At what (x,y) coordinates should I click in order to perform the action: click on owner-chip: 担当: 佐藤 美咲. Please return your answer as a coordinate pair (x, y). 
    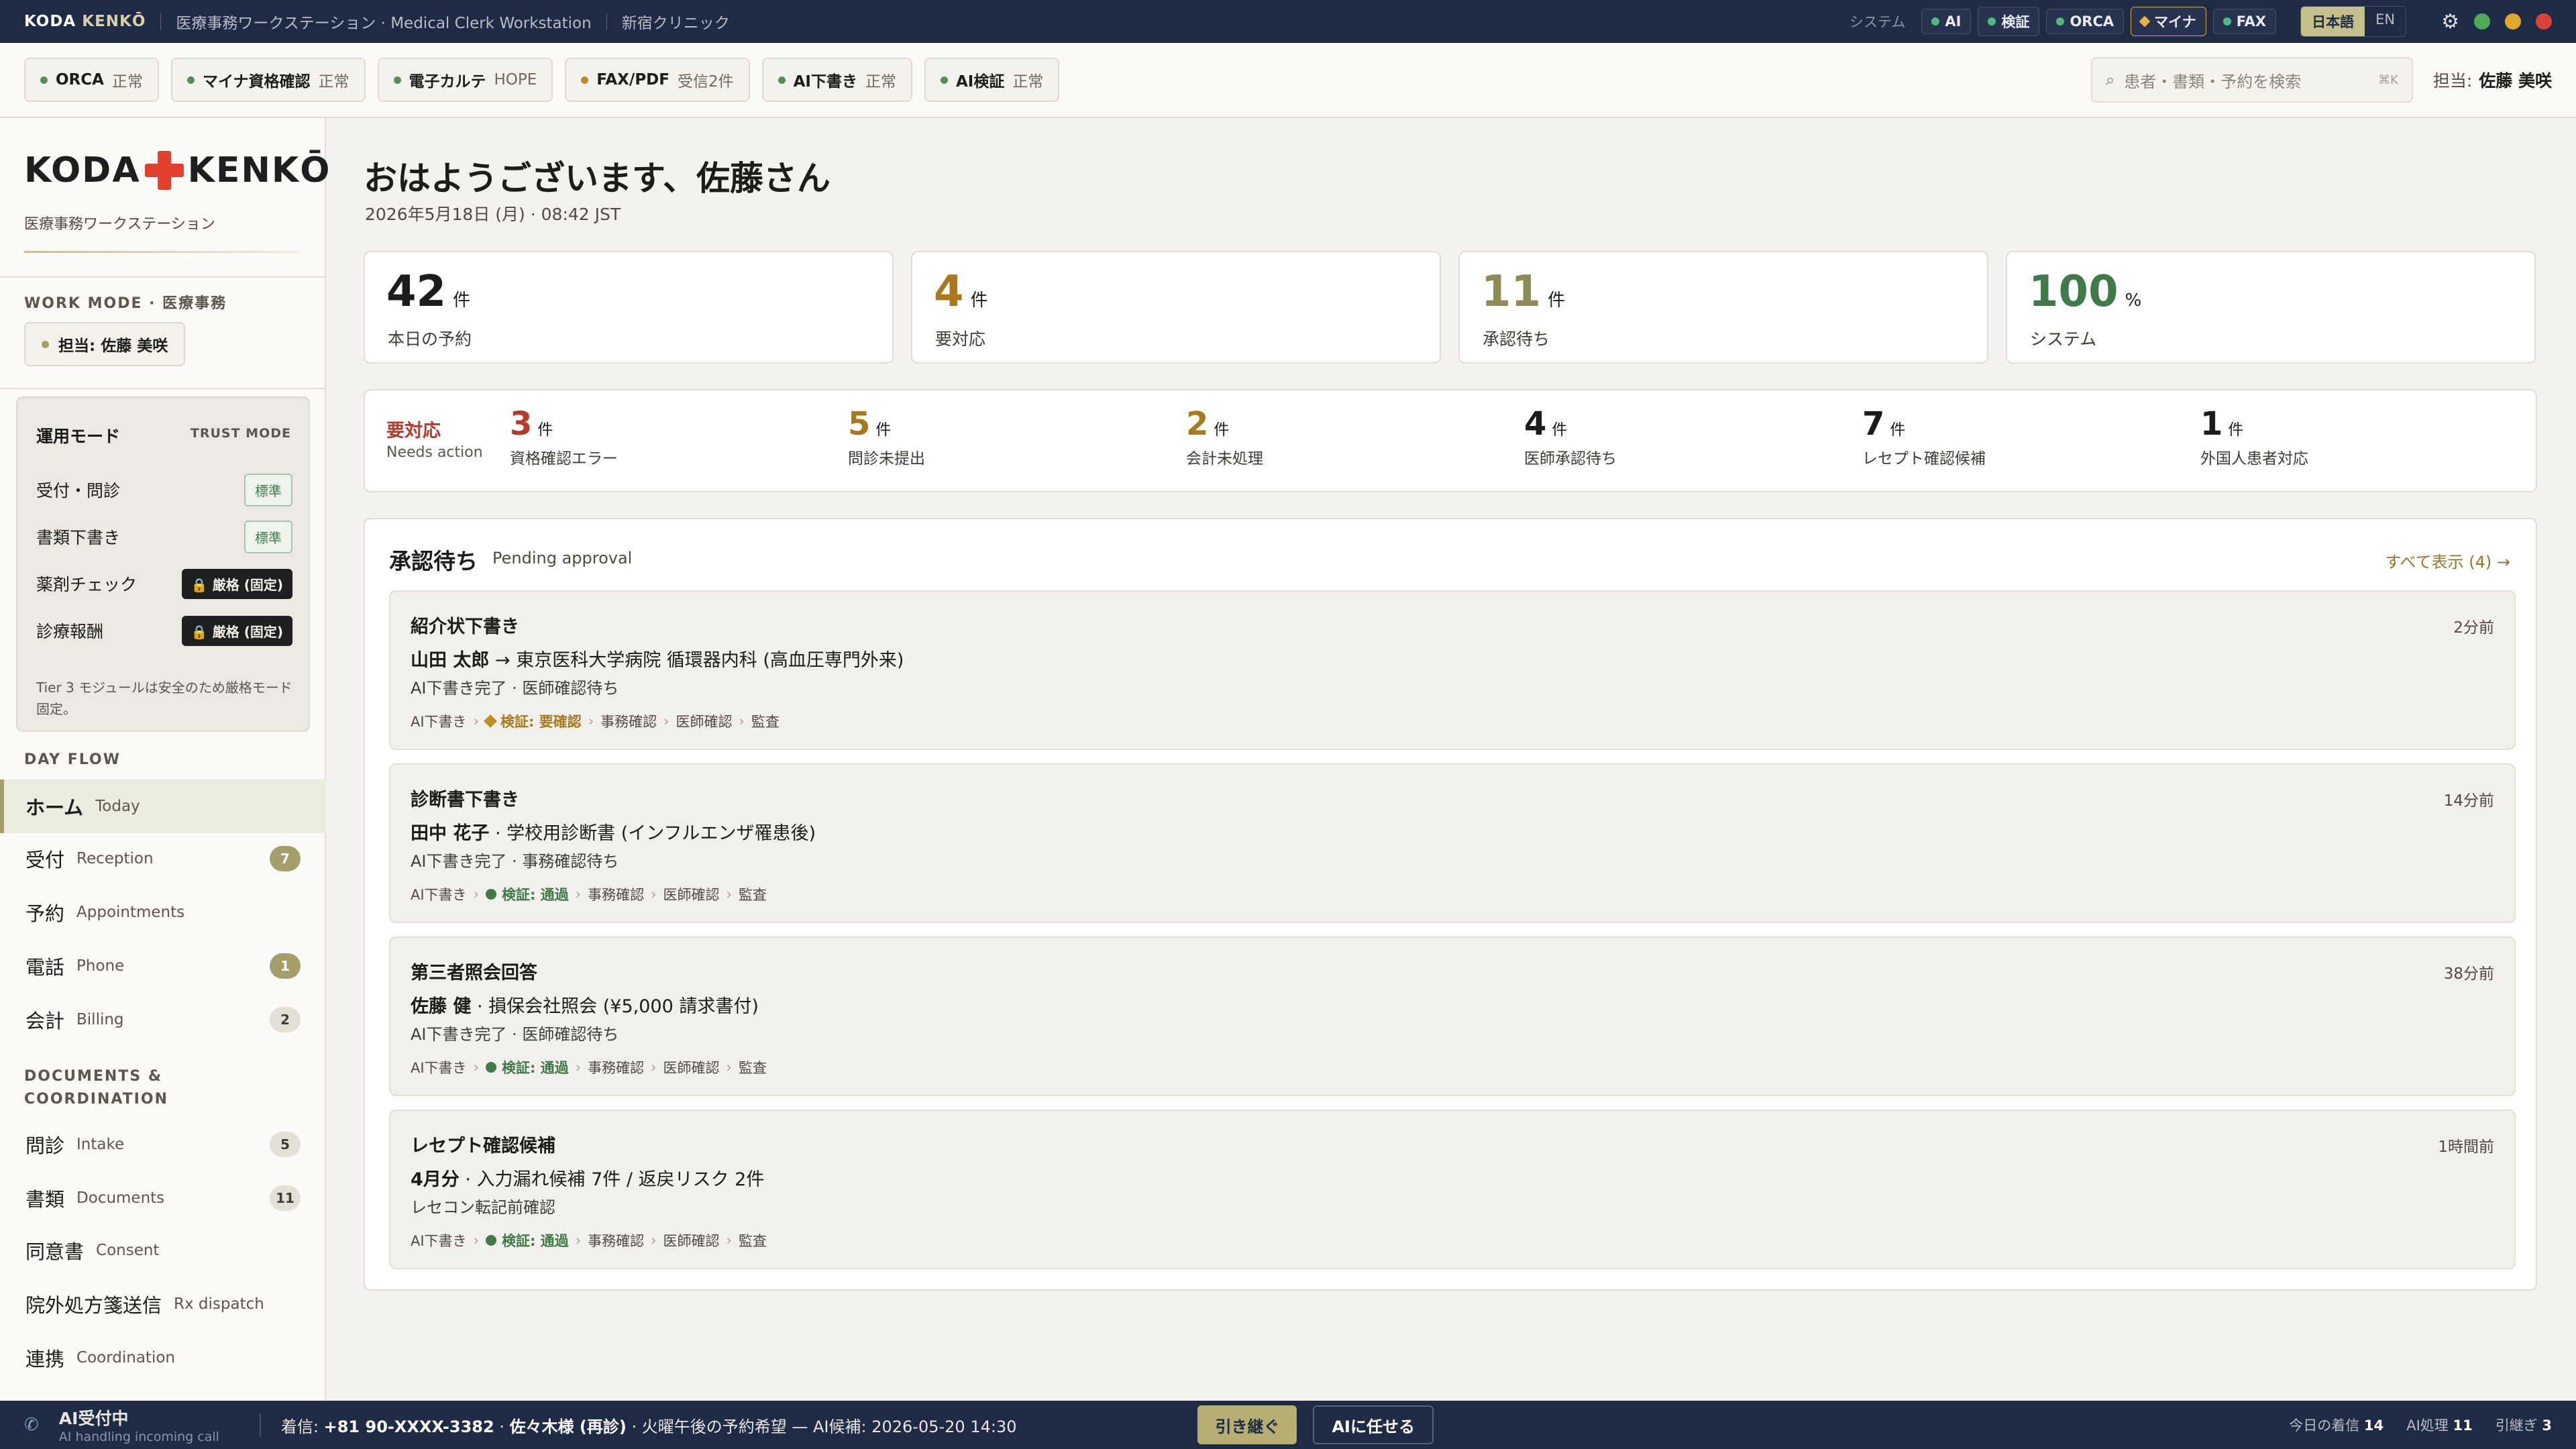
    Looking at the image, I should click on (105, 344).